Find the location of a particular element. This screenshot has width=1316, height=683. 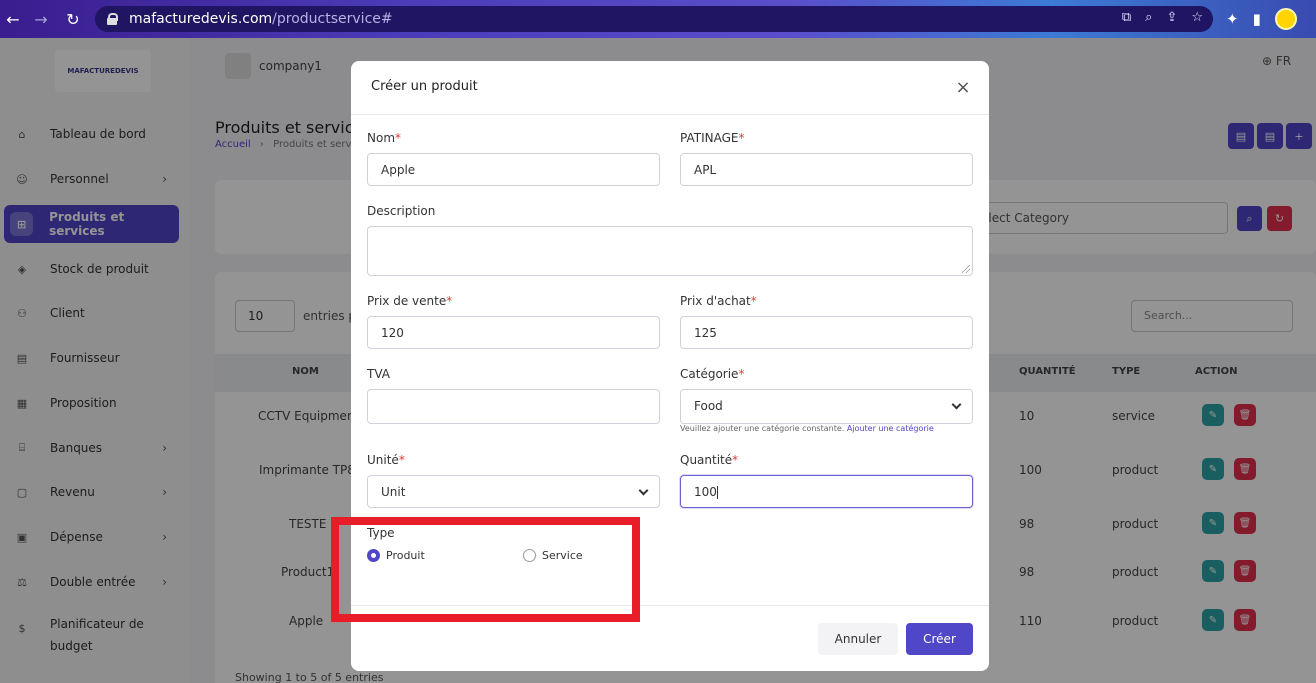

forward-arrow-icon: → is located at coordinates (41, 19).